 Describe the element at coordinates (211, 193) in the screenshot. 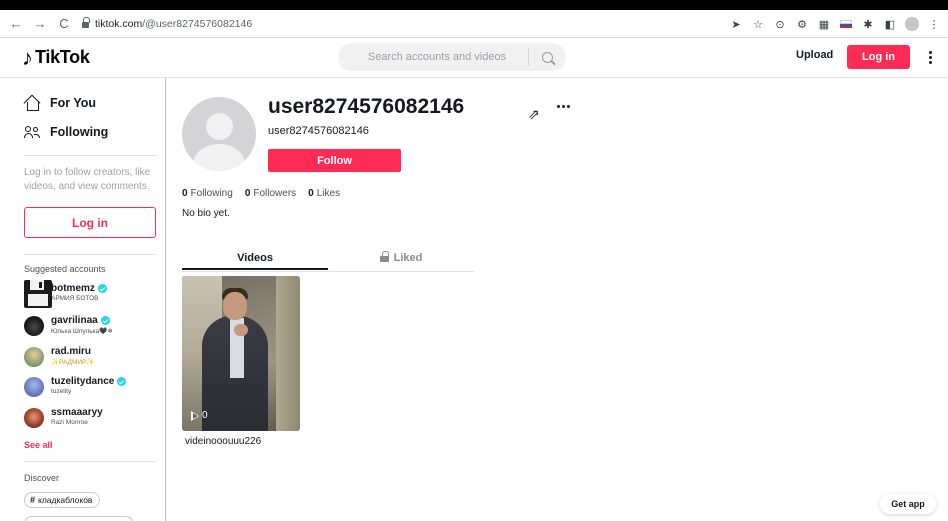

I see `stat-label: Following` at that location.